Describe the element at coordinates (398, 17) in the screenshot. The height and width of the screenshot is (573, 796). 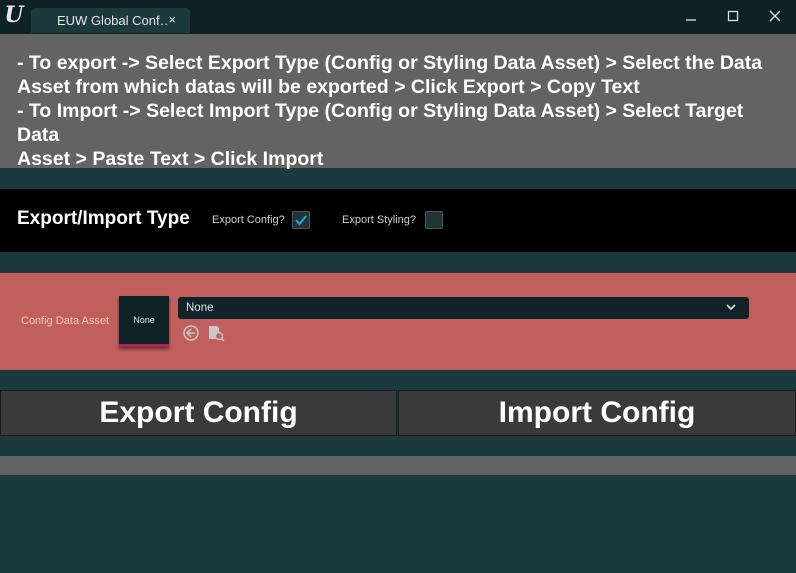
I see `title-bar: U EUW Global Conf… ×` at that location.